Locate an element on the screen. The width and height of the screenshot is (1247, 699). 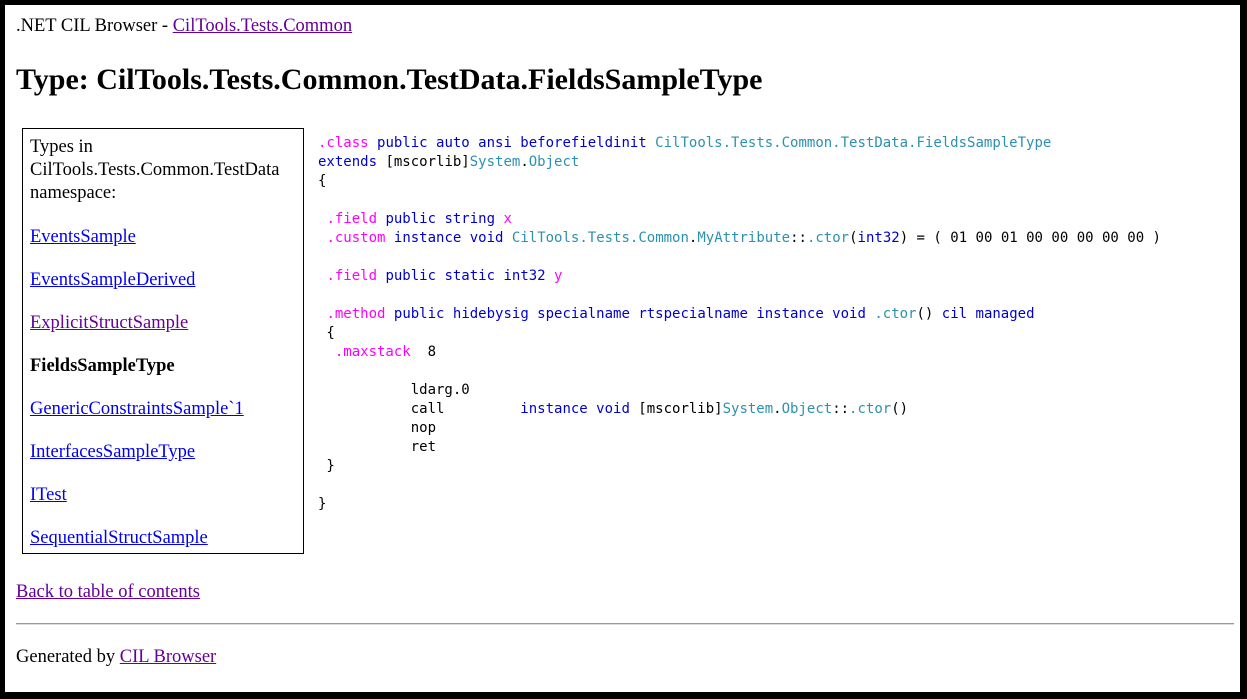
sidebar-item-fieldssampletype: FieldsSampleType is located at coordinates (102, 366).